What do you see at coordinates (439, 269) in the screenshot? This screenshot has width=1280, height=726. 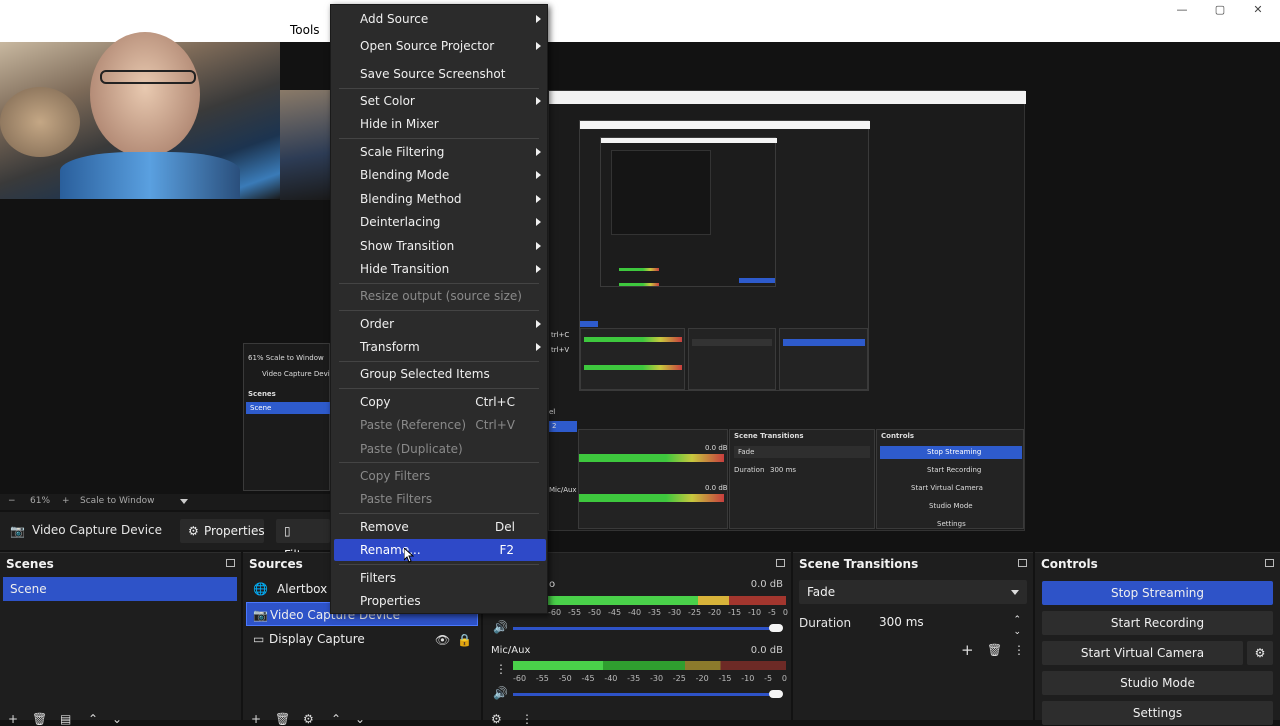 I see `menu-hide-transition: Hide Transition` at bounding box center [439, 269].